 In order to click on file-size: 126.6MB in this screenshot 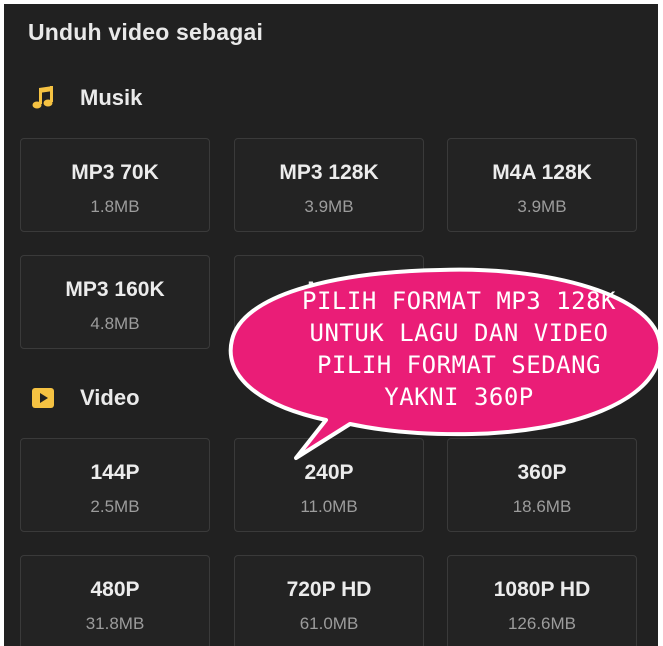, I will do `click(542, 623)`.